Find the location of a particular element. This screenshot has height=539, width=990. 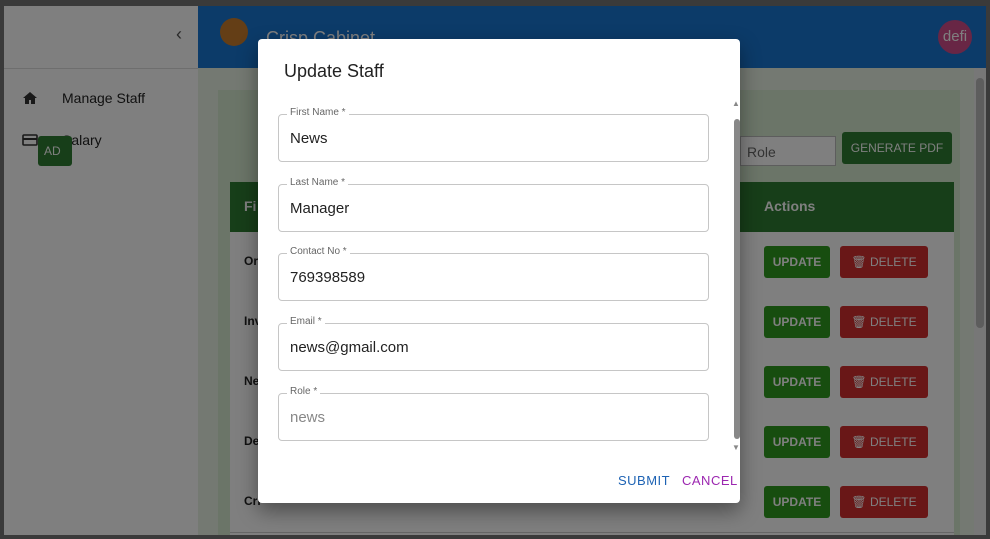

contact-no-field: Contact No * 769398589 is located at coordinates (493, 273).